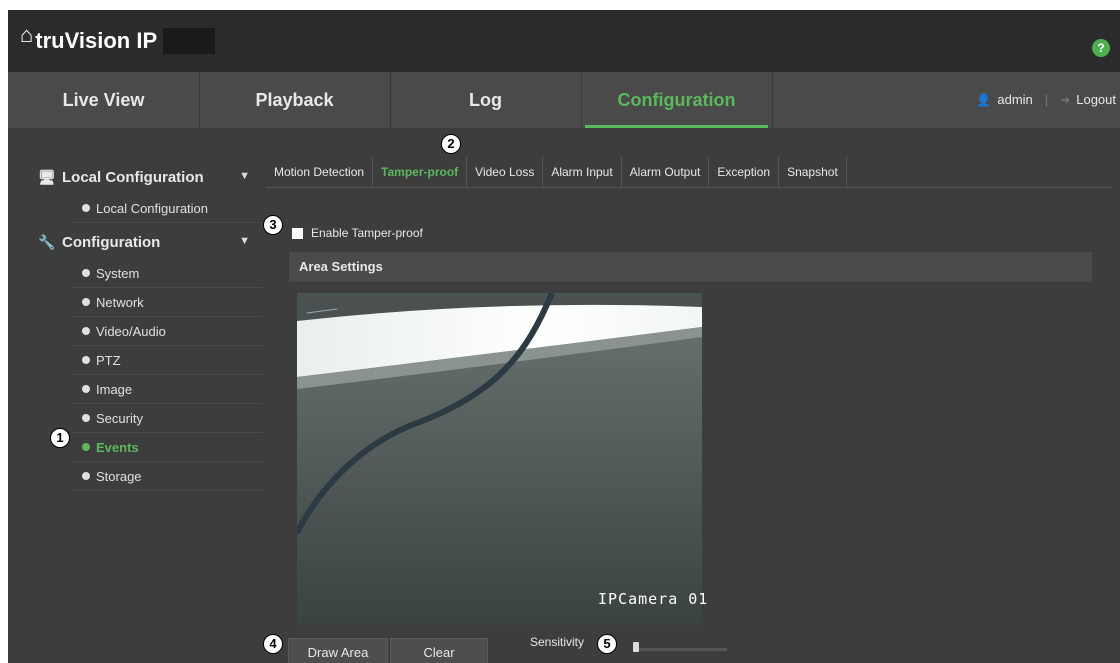 This screenshot has width=1120, height=663. Describe the element at coordinates (96, 40) in the screenshot. I see `logo-text: truVision IP` at that location.